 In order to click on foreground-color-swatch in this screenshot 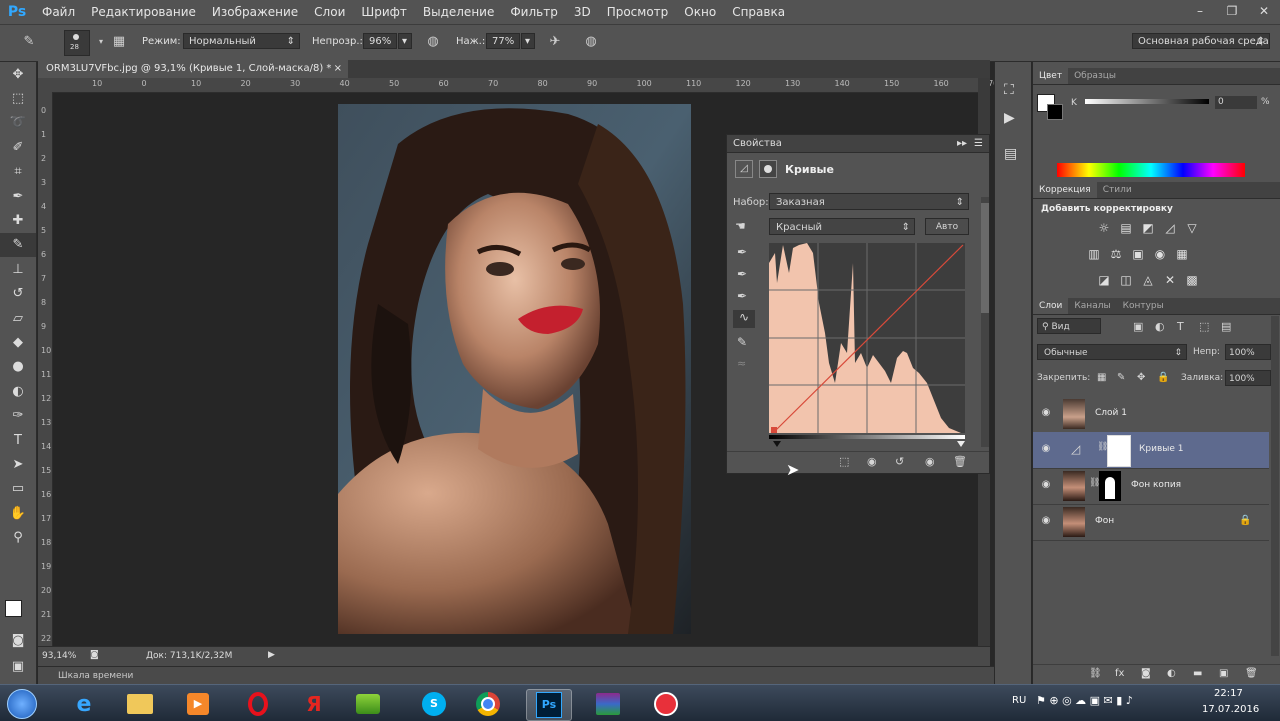, I will do `click(13, 608)`.